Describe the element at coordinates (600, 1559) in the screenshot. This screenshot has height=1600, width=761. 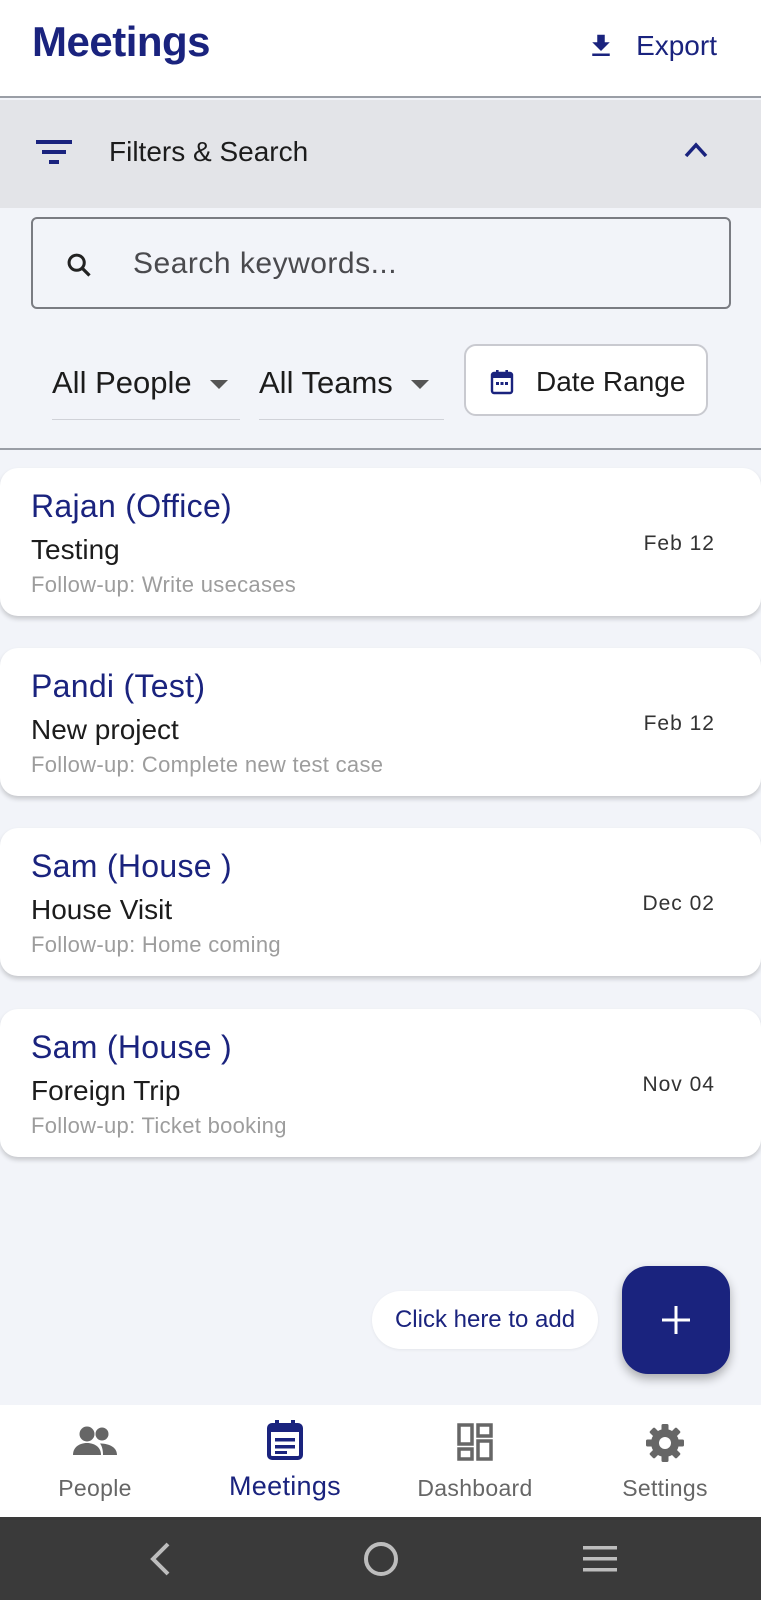
I see `recents-icon` at that location.